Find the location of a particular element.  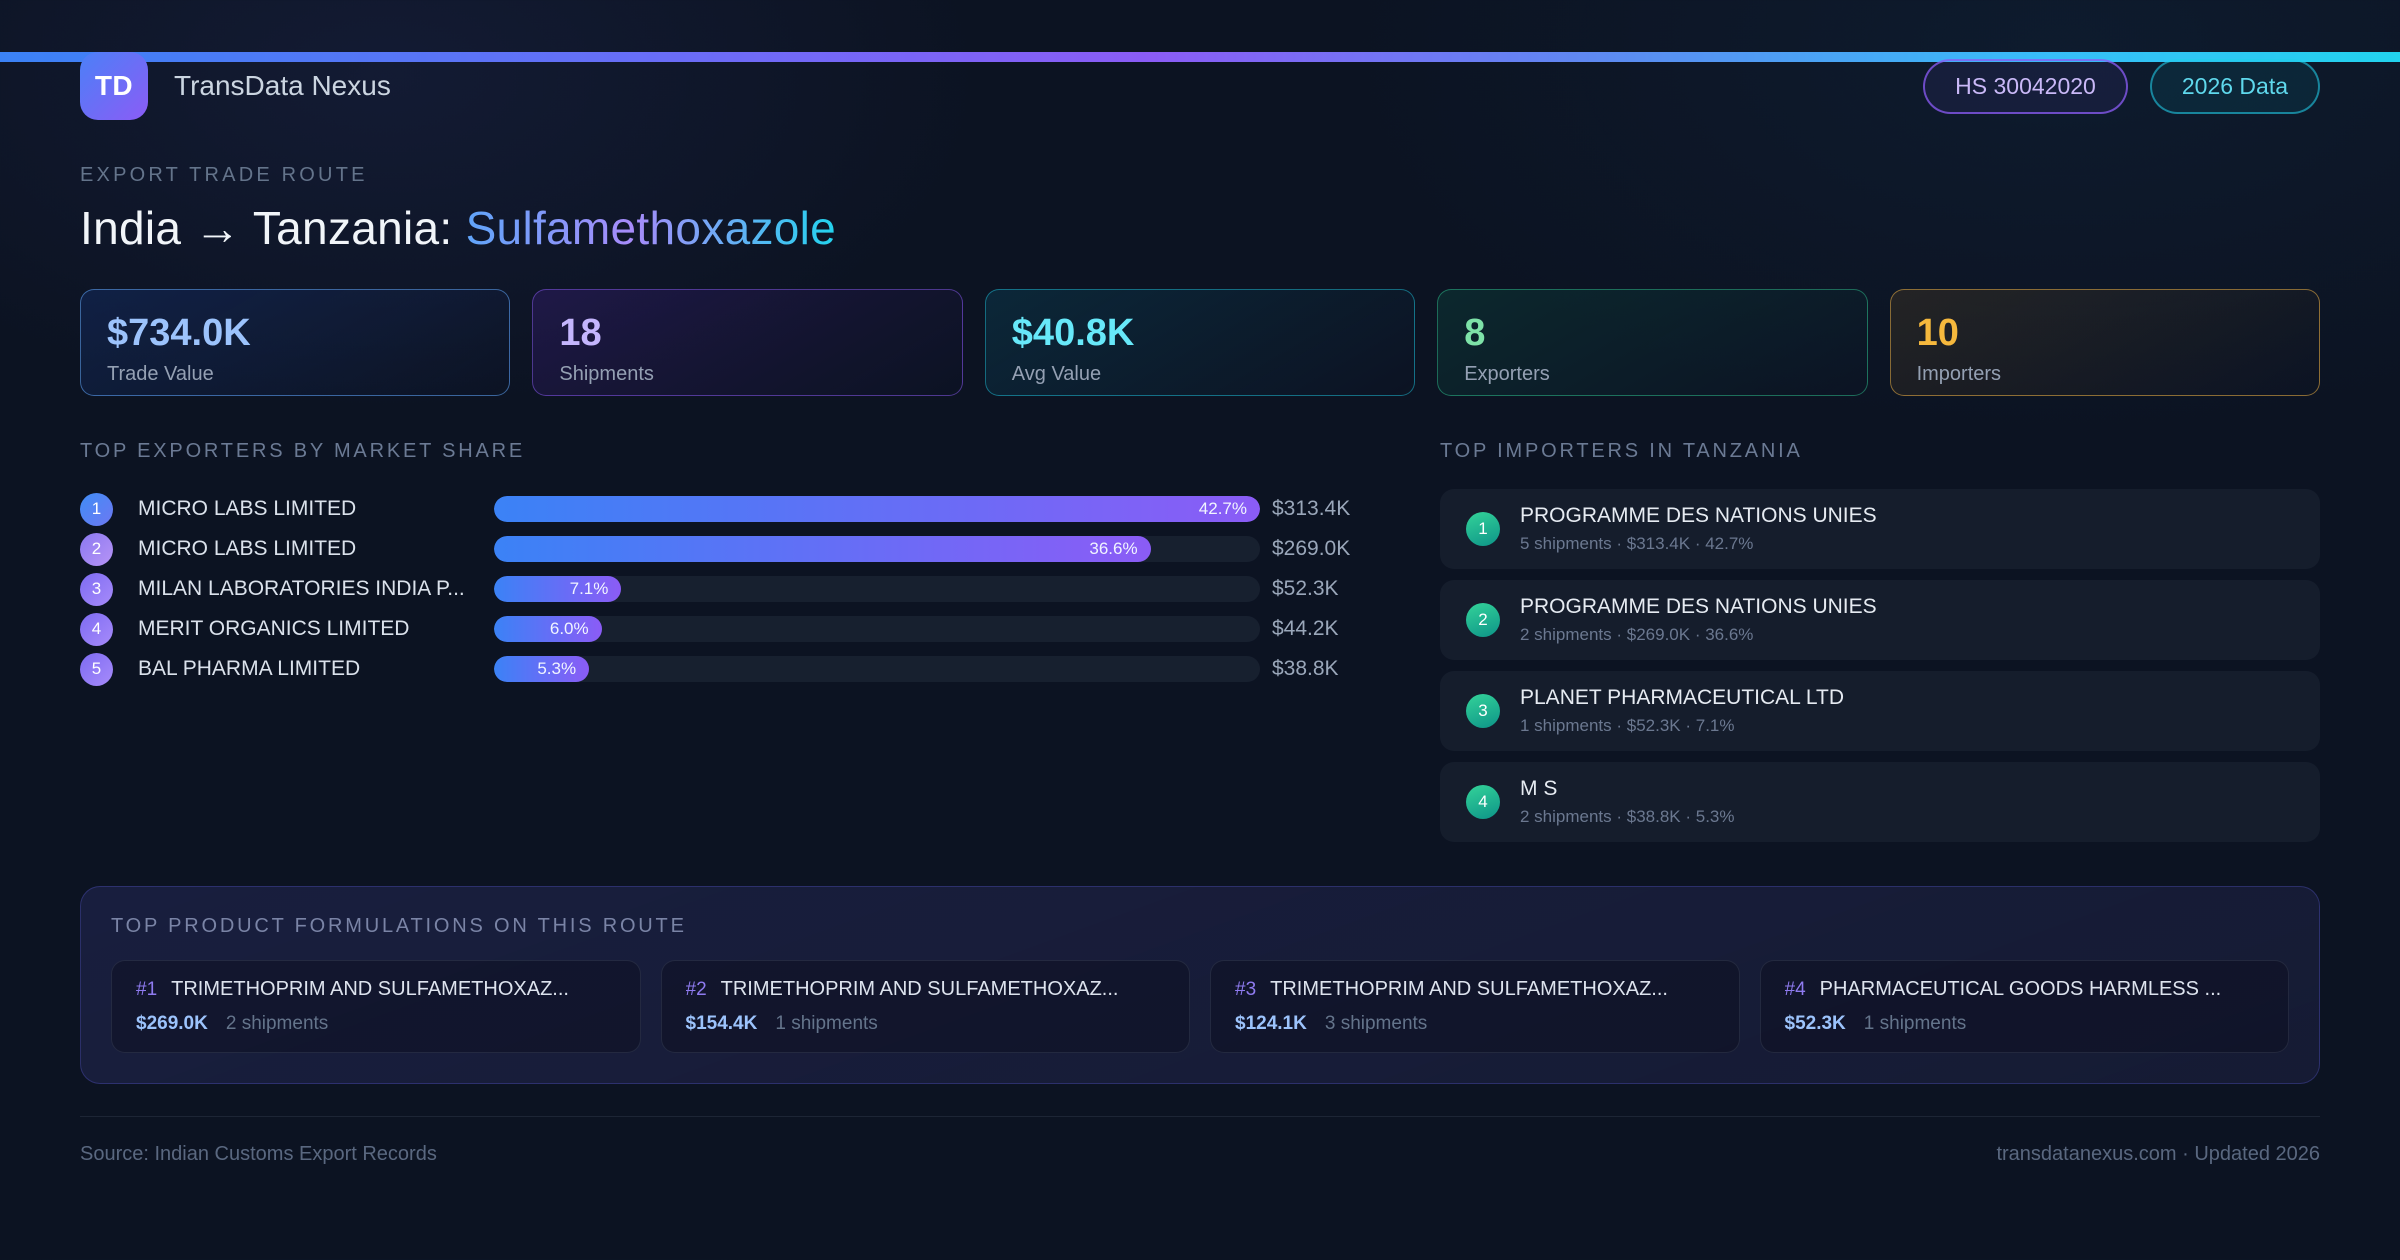

route-title: India → Tanzania: is located at coordinates (273, 228).